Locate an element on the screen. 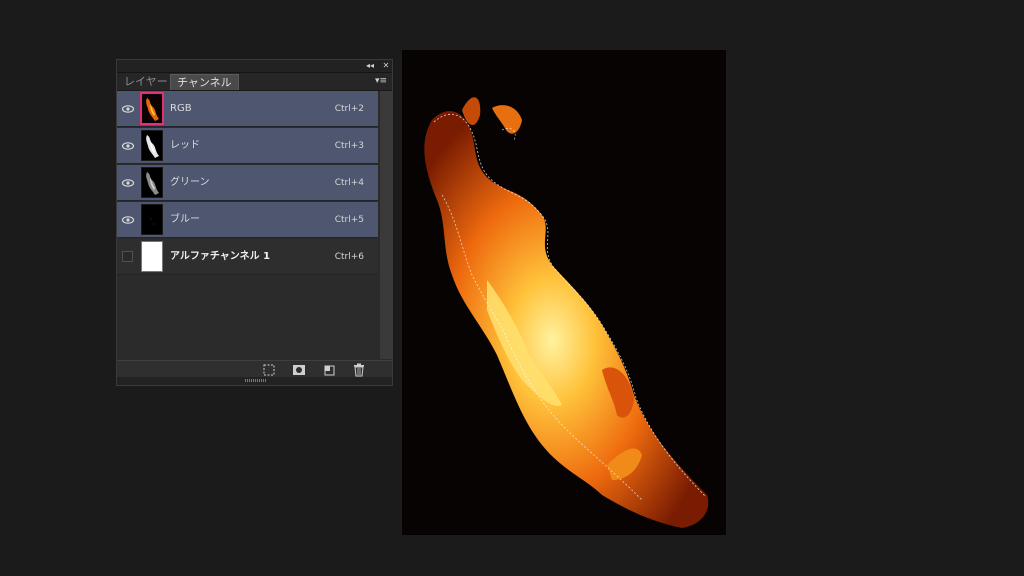 This screenshot has width=1024, height=576. channel-thumbnail-red is located at coordinates (152, 145).